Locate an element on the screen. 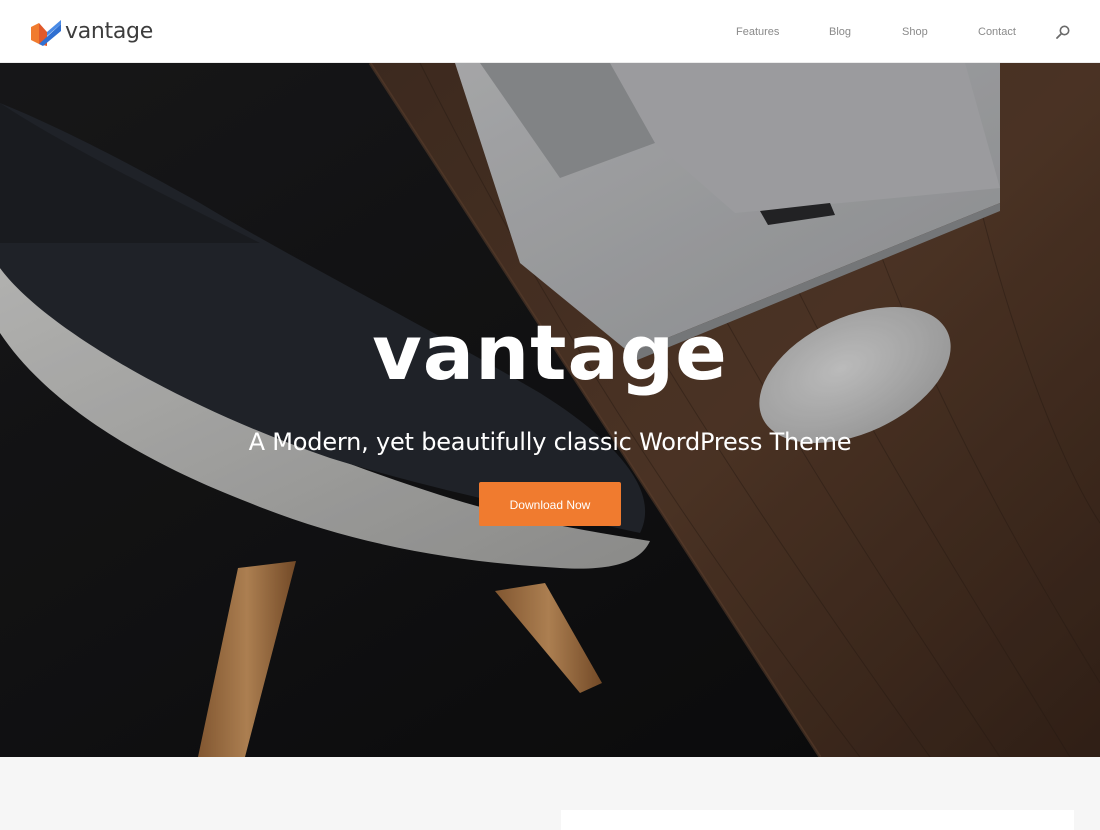  search-icon is located at coordinates (1063, 32).